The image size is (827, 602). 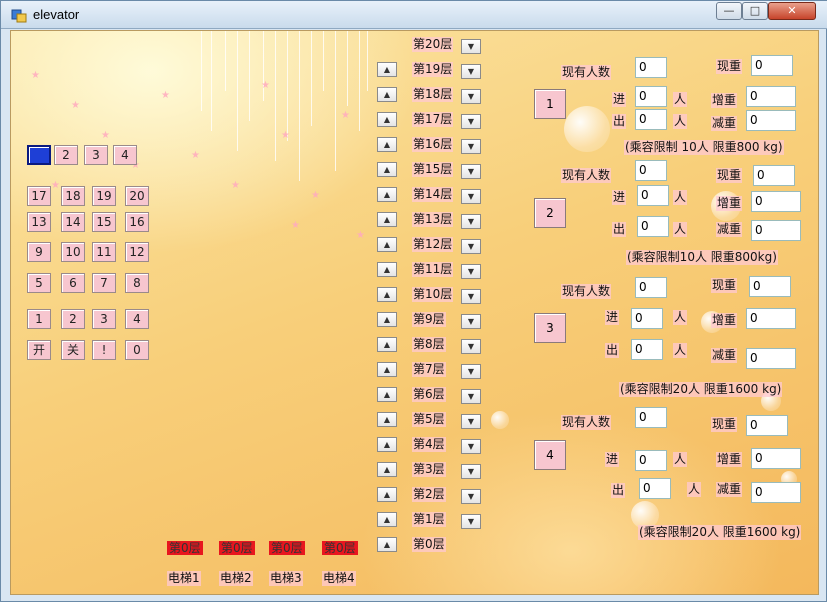 What do you see at coordinates (137, 350) in the screenshot?
I see `panel-button-rowG-3: 0` at bounding box center [137, 350].